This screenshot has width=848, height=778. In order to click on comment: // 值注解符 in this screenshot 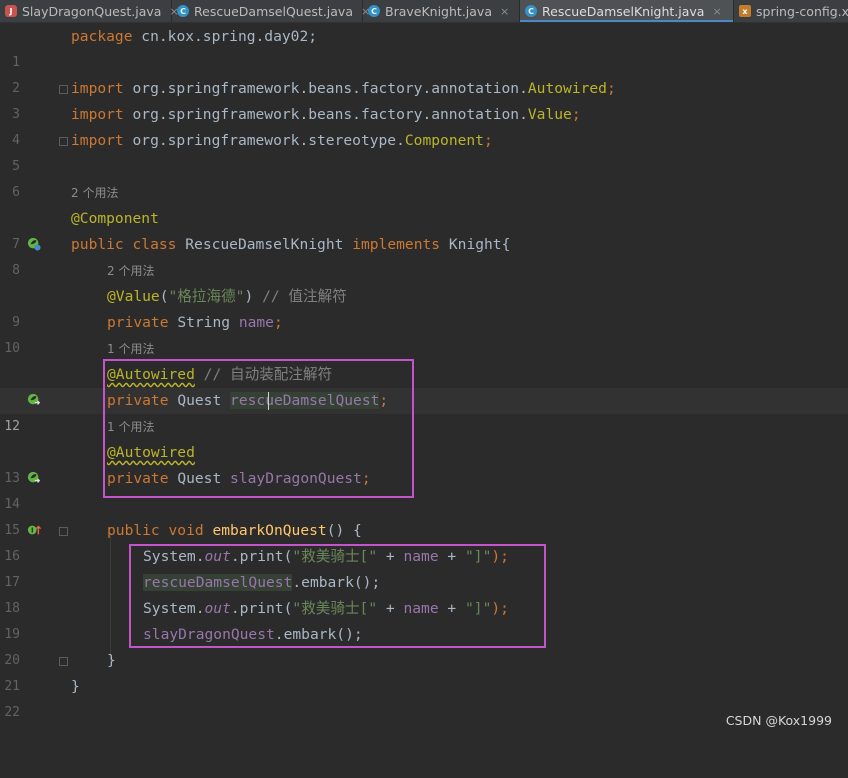, I will do `click(304, 296)`.